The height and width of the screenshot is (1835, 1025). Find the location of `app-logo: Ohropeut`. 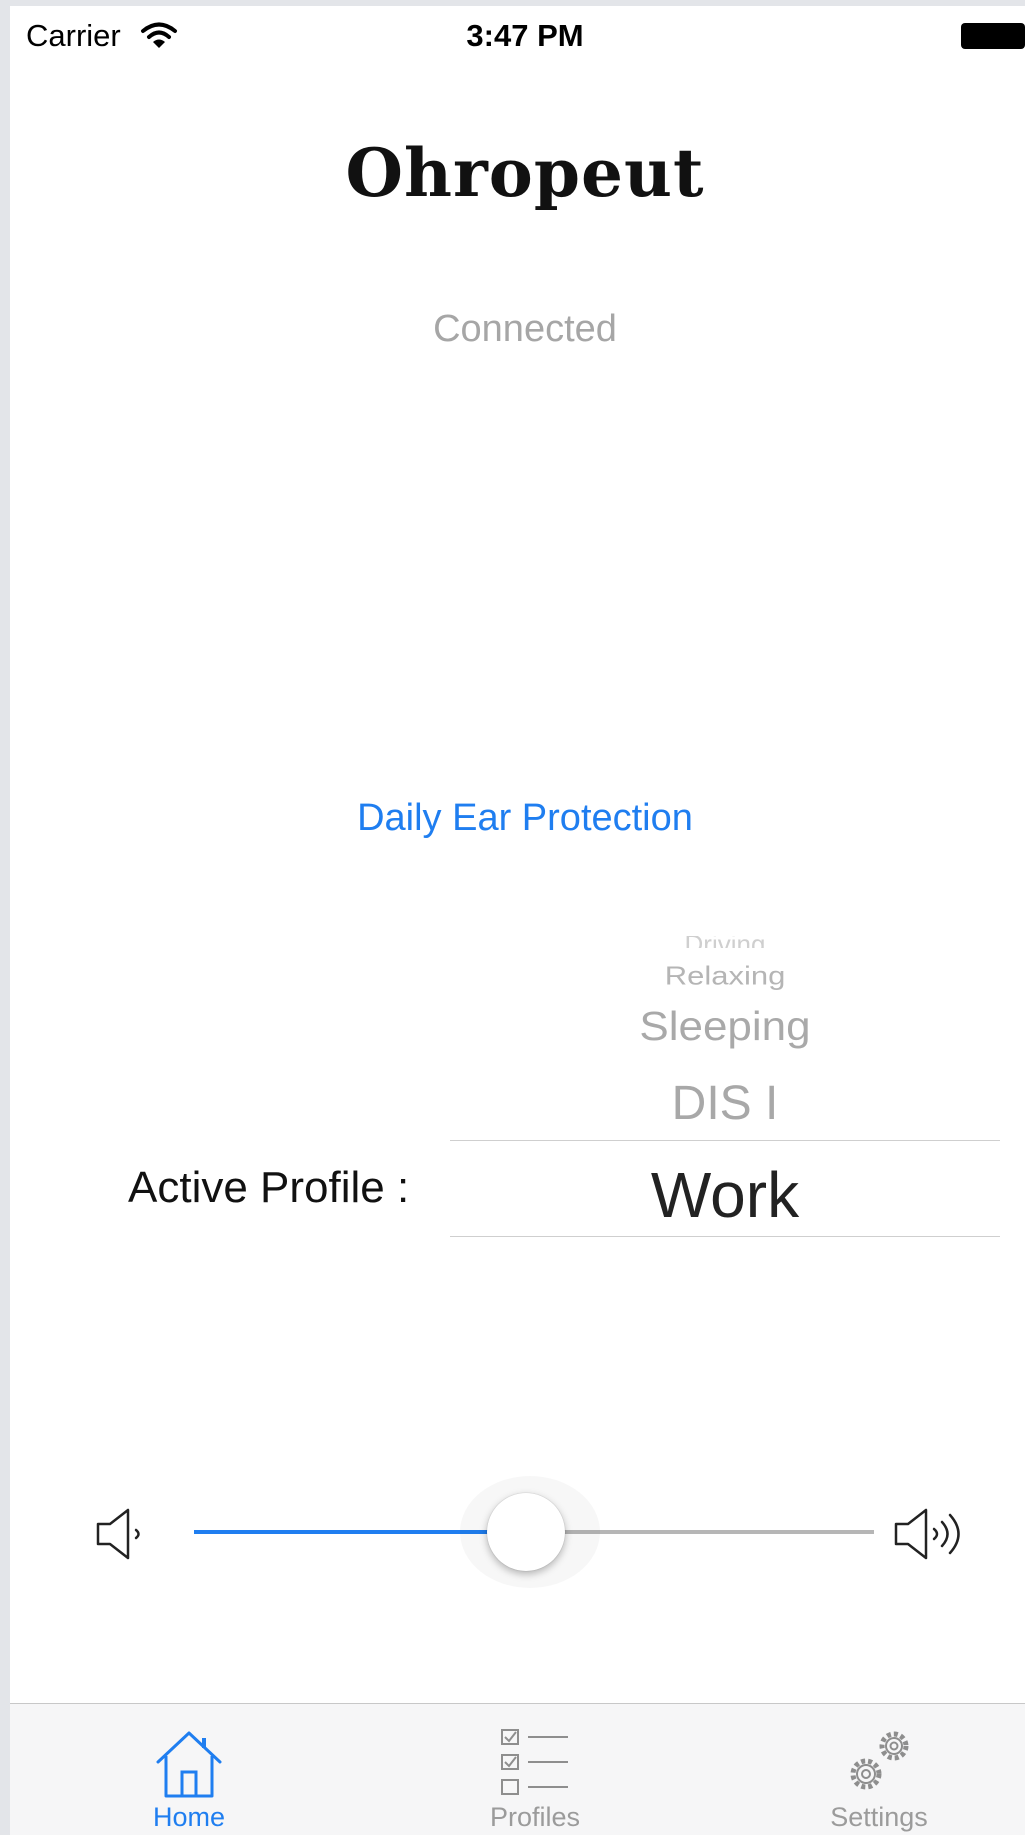

app-logo: Ohropeut is located at coordinates (525, 173).